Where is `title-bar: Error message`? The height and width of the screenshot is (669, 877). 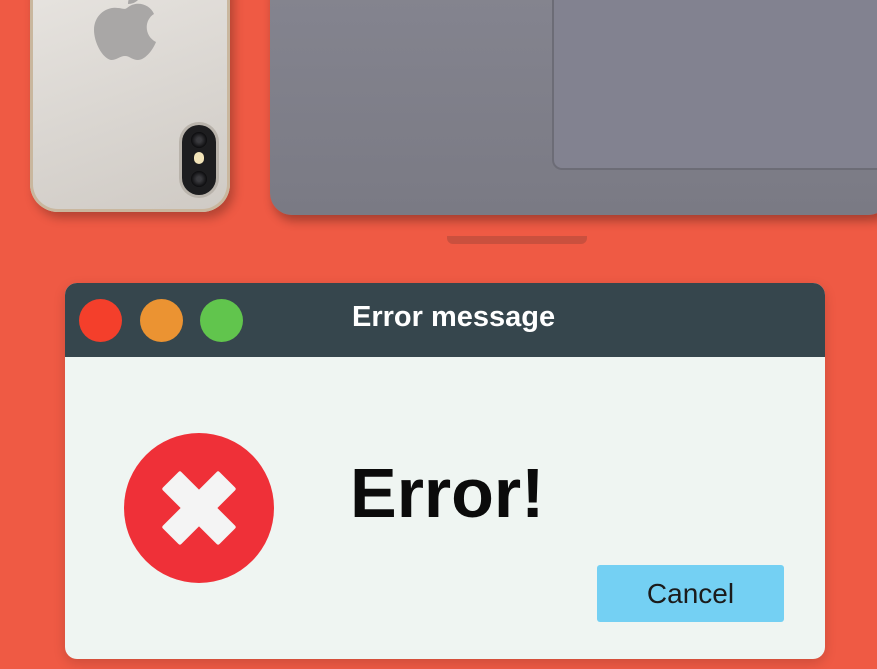 title-bar: Error message is located at coordinates (445, 320).